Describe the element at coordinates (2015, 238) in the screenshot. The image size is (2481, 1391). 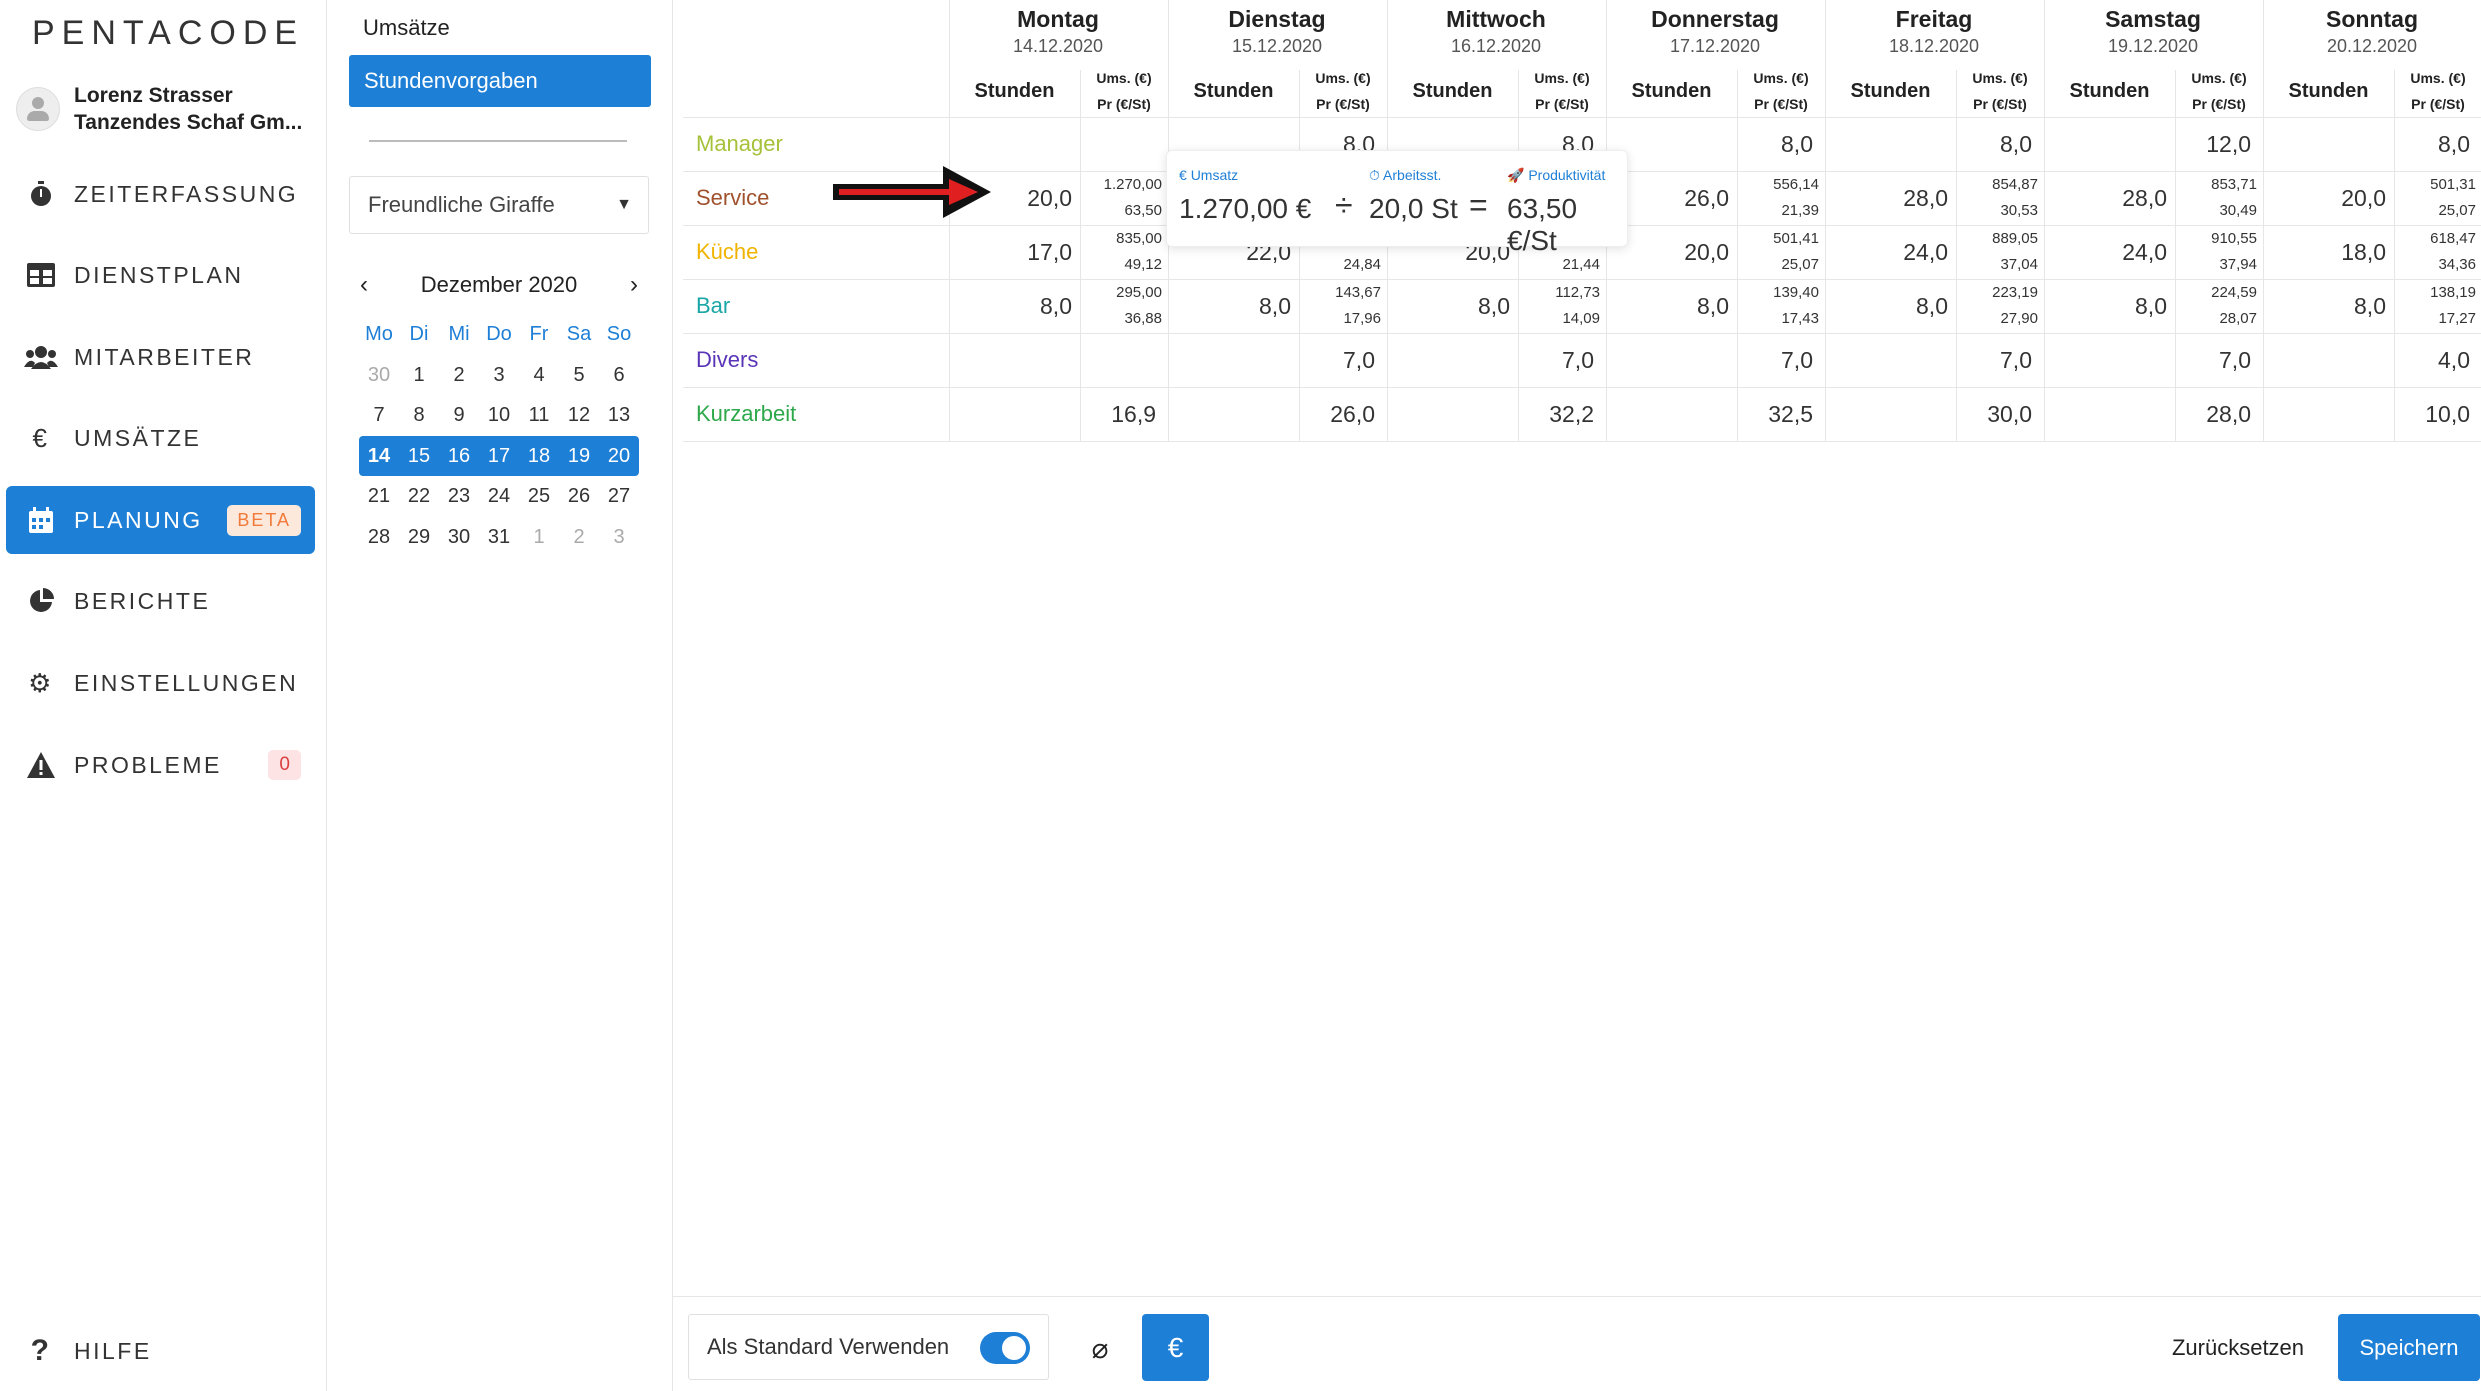
I see `cell-umsatz: 889,05` at that location.